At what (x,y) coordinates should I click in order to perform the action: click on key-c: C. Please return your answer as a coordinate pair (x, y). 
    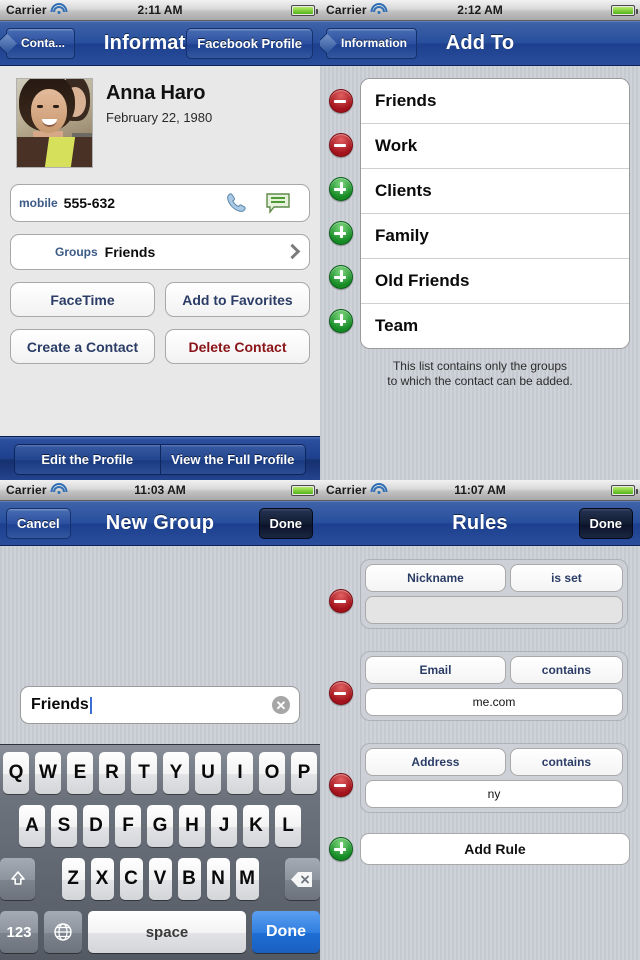
    Looking at the image, I should click on (131, 879).